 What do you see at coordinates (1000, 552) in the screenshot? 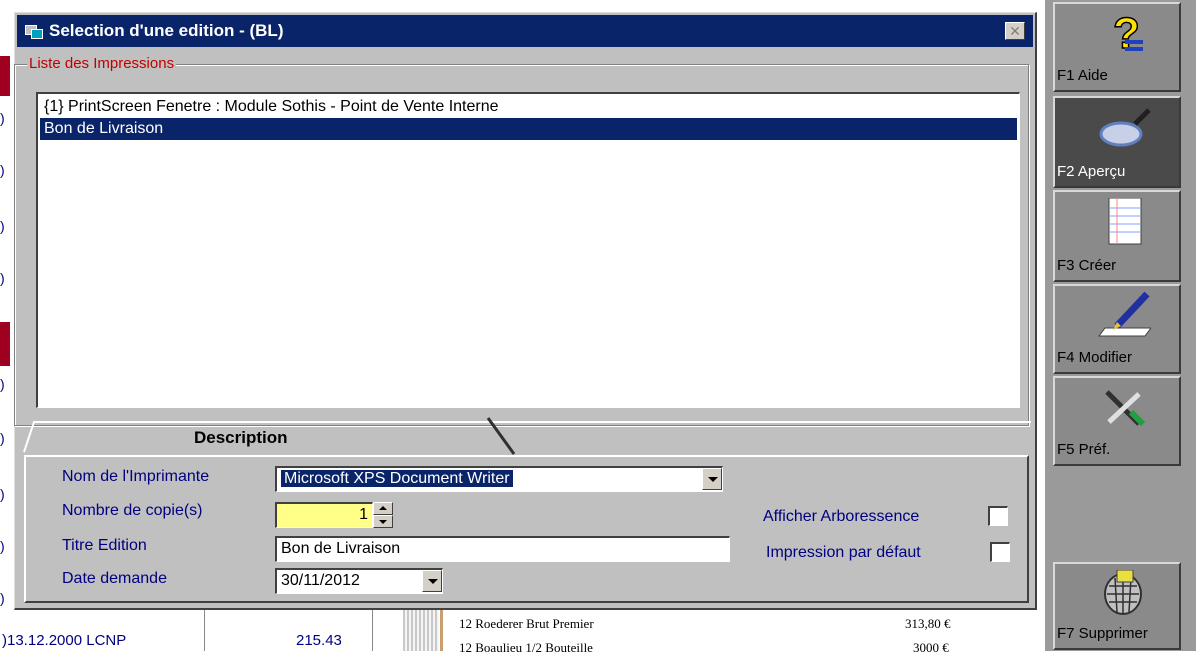
I see `default-print-checkbox` at bounding box center [1000, 552].